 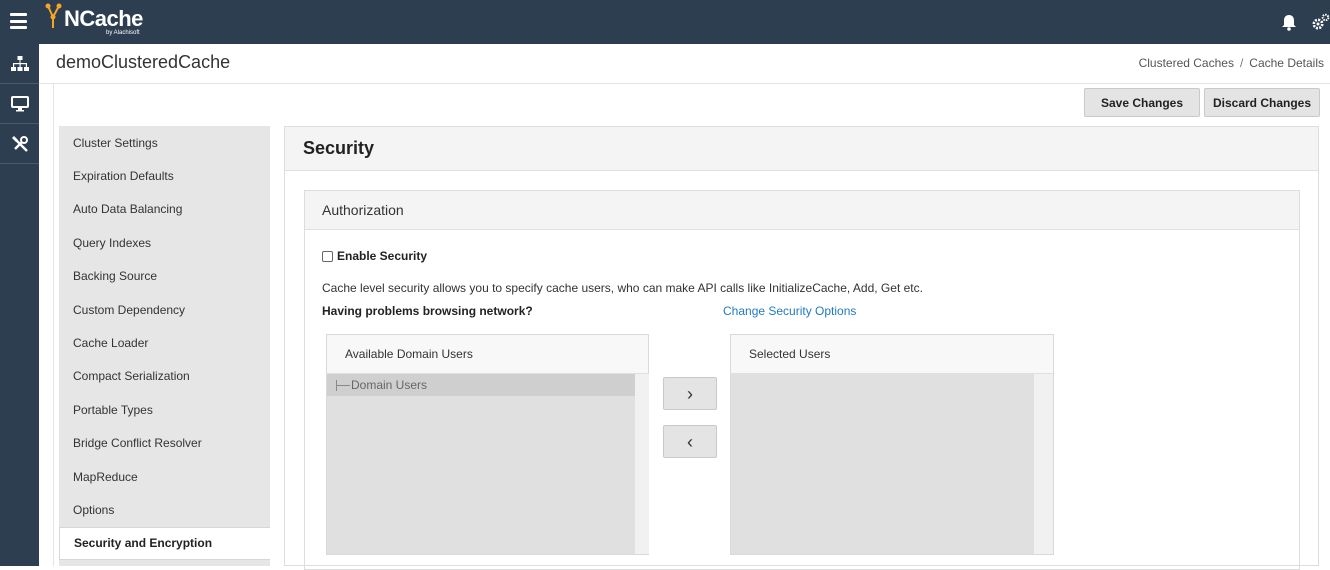 I want to click on side-menu-custom-dependency: Custom Dependency, so click(x=164, y=309).